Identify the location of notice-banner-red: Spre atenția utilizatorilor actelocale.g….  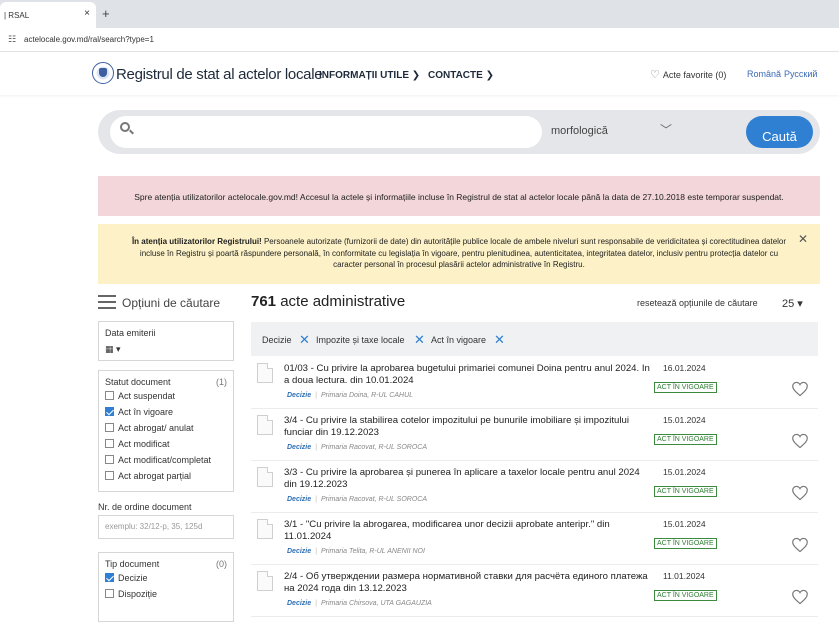
(459, 196).